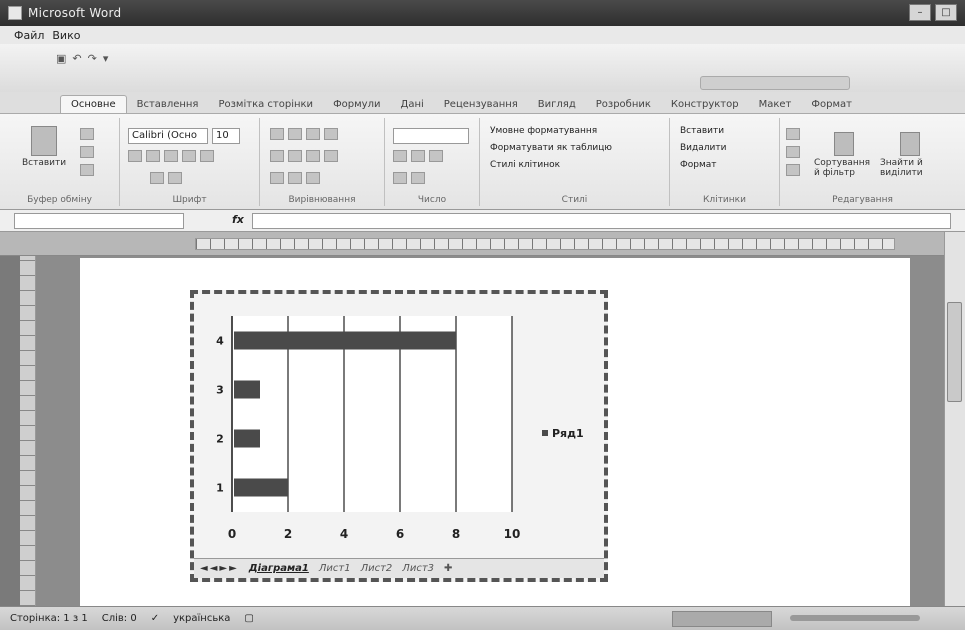  I want to click on chart-tools-context, so click(775, 83).